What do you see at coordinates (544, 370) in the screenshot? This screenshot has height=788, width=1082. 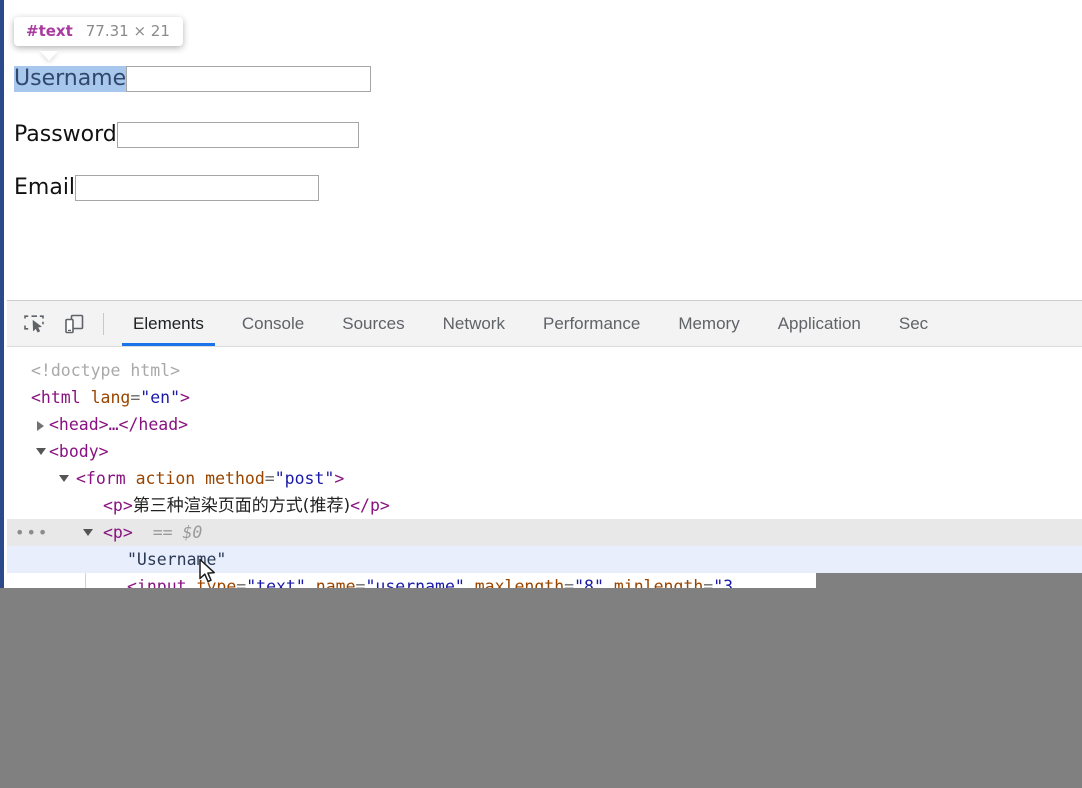 I see `dom-row-doctype: <!doctype html>` at bounding box center [544, 370].